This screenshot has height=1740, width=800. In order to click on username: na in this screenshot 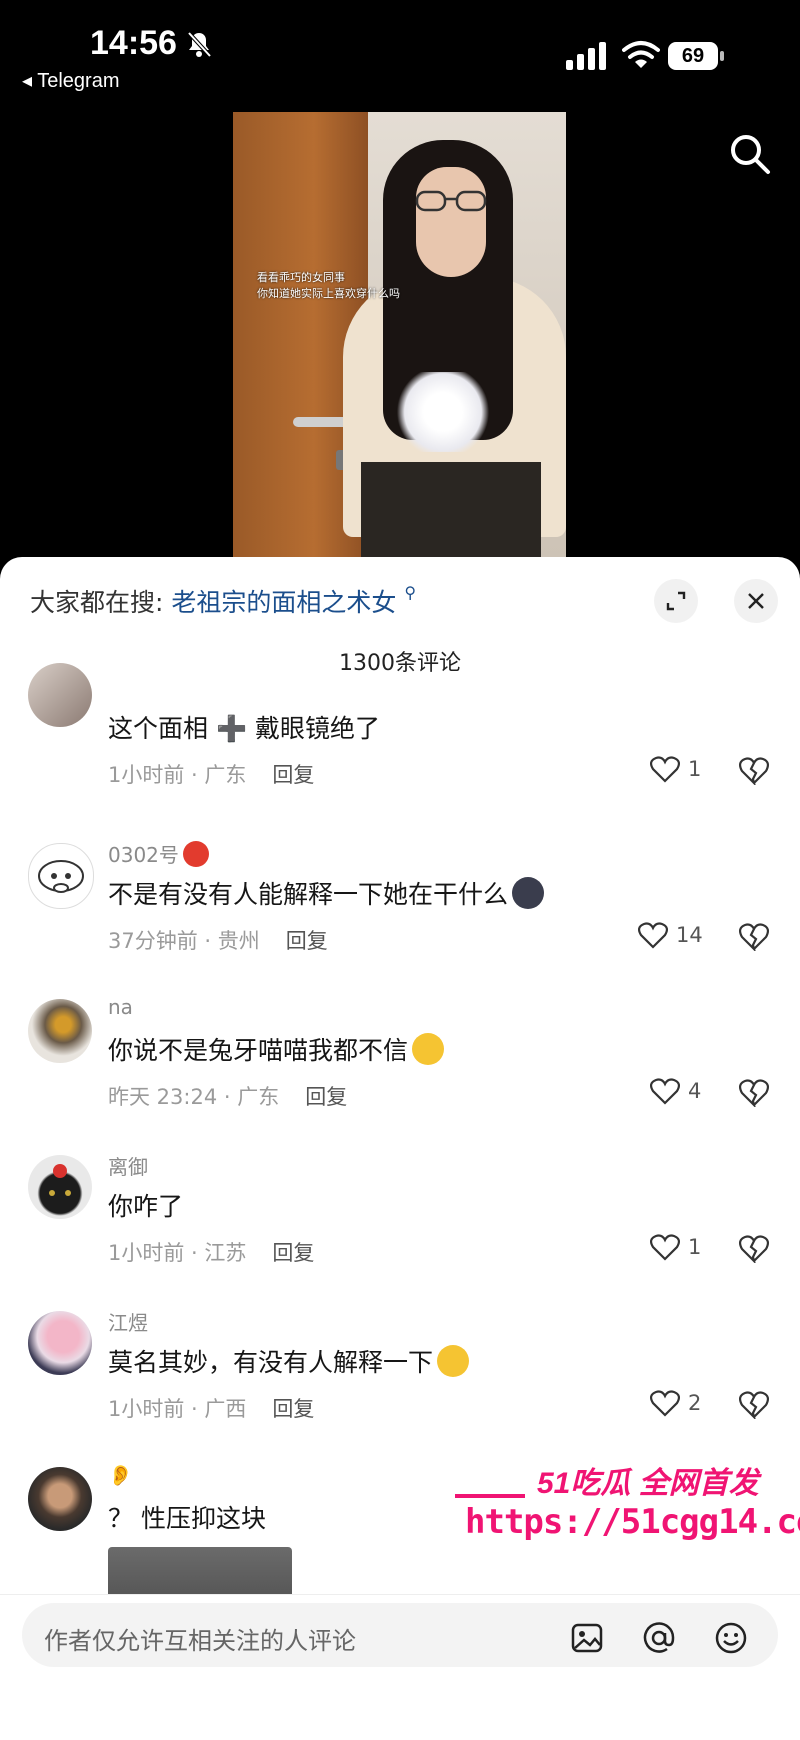, I will do `click(120, 1007)`.